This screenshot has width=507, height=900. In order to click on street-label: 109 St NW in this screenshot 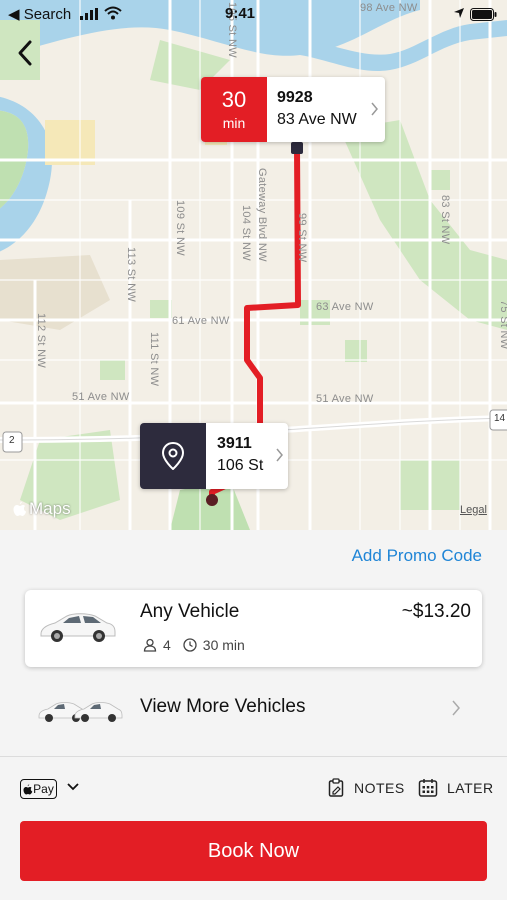, I will do `click(180, 228)`.